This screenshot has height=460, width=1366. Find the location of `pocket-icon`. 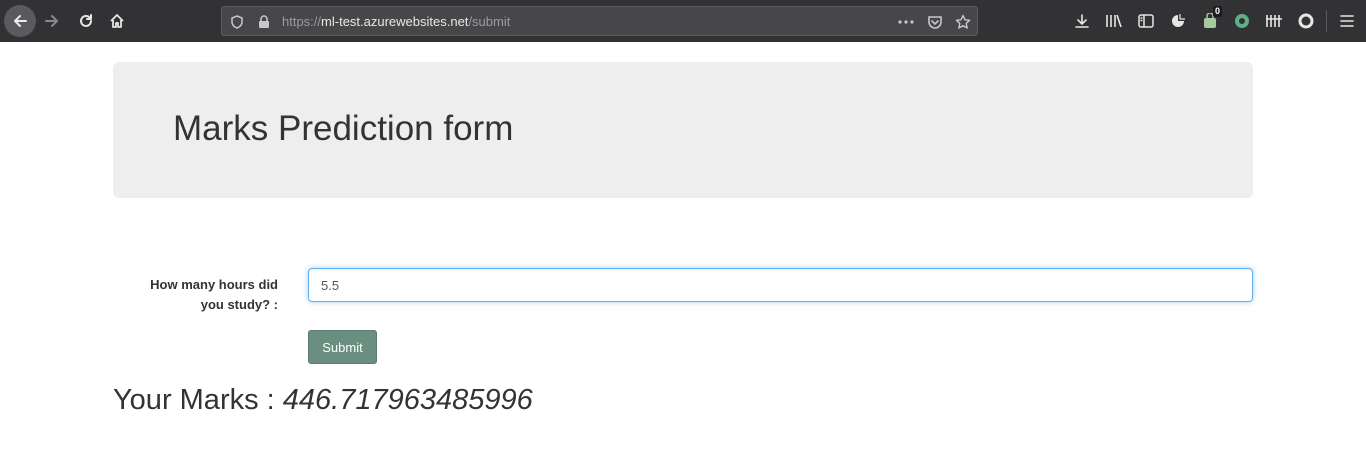

pocket-icon is located at coordinates (935, 22).